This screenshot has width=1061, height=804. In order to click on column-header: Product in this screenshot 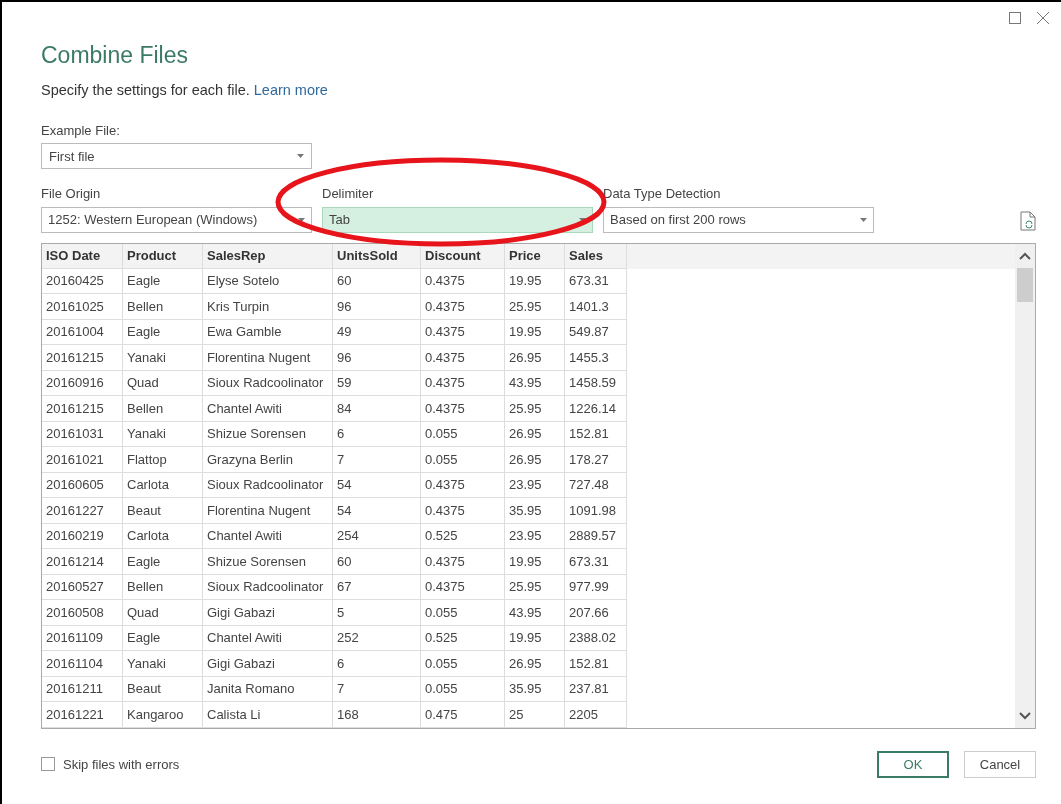, I will do `click(163, 256)`.